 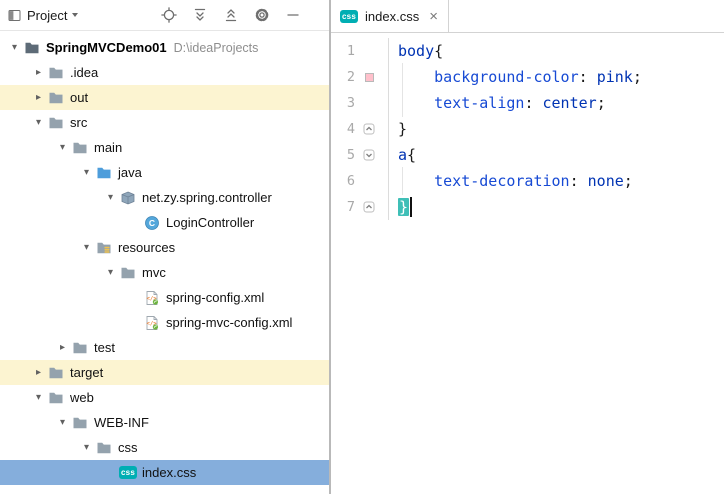 I want to click on token-property: text-decoration, so click(x=502, y=181).